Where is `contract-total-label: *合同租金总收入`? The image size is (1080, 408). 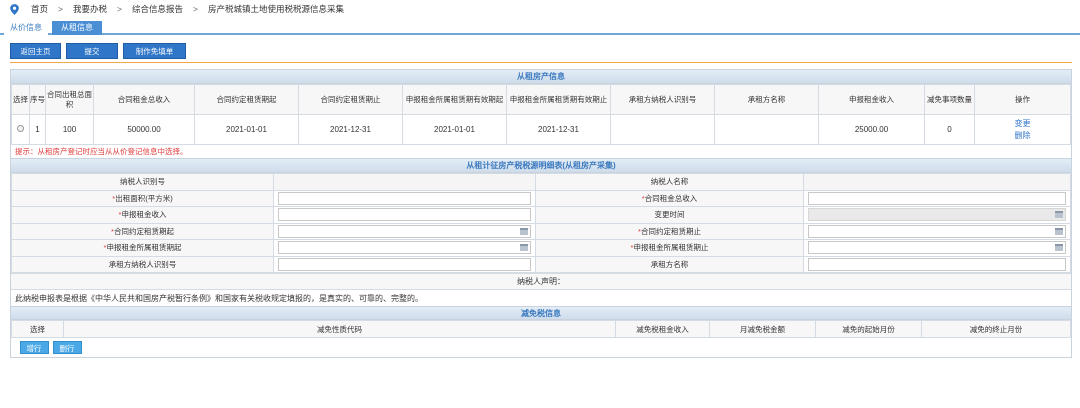 contract-total-label: *合同租金总收入 is located at coordinates (669, 198).